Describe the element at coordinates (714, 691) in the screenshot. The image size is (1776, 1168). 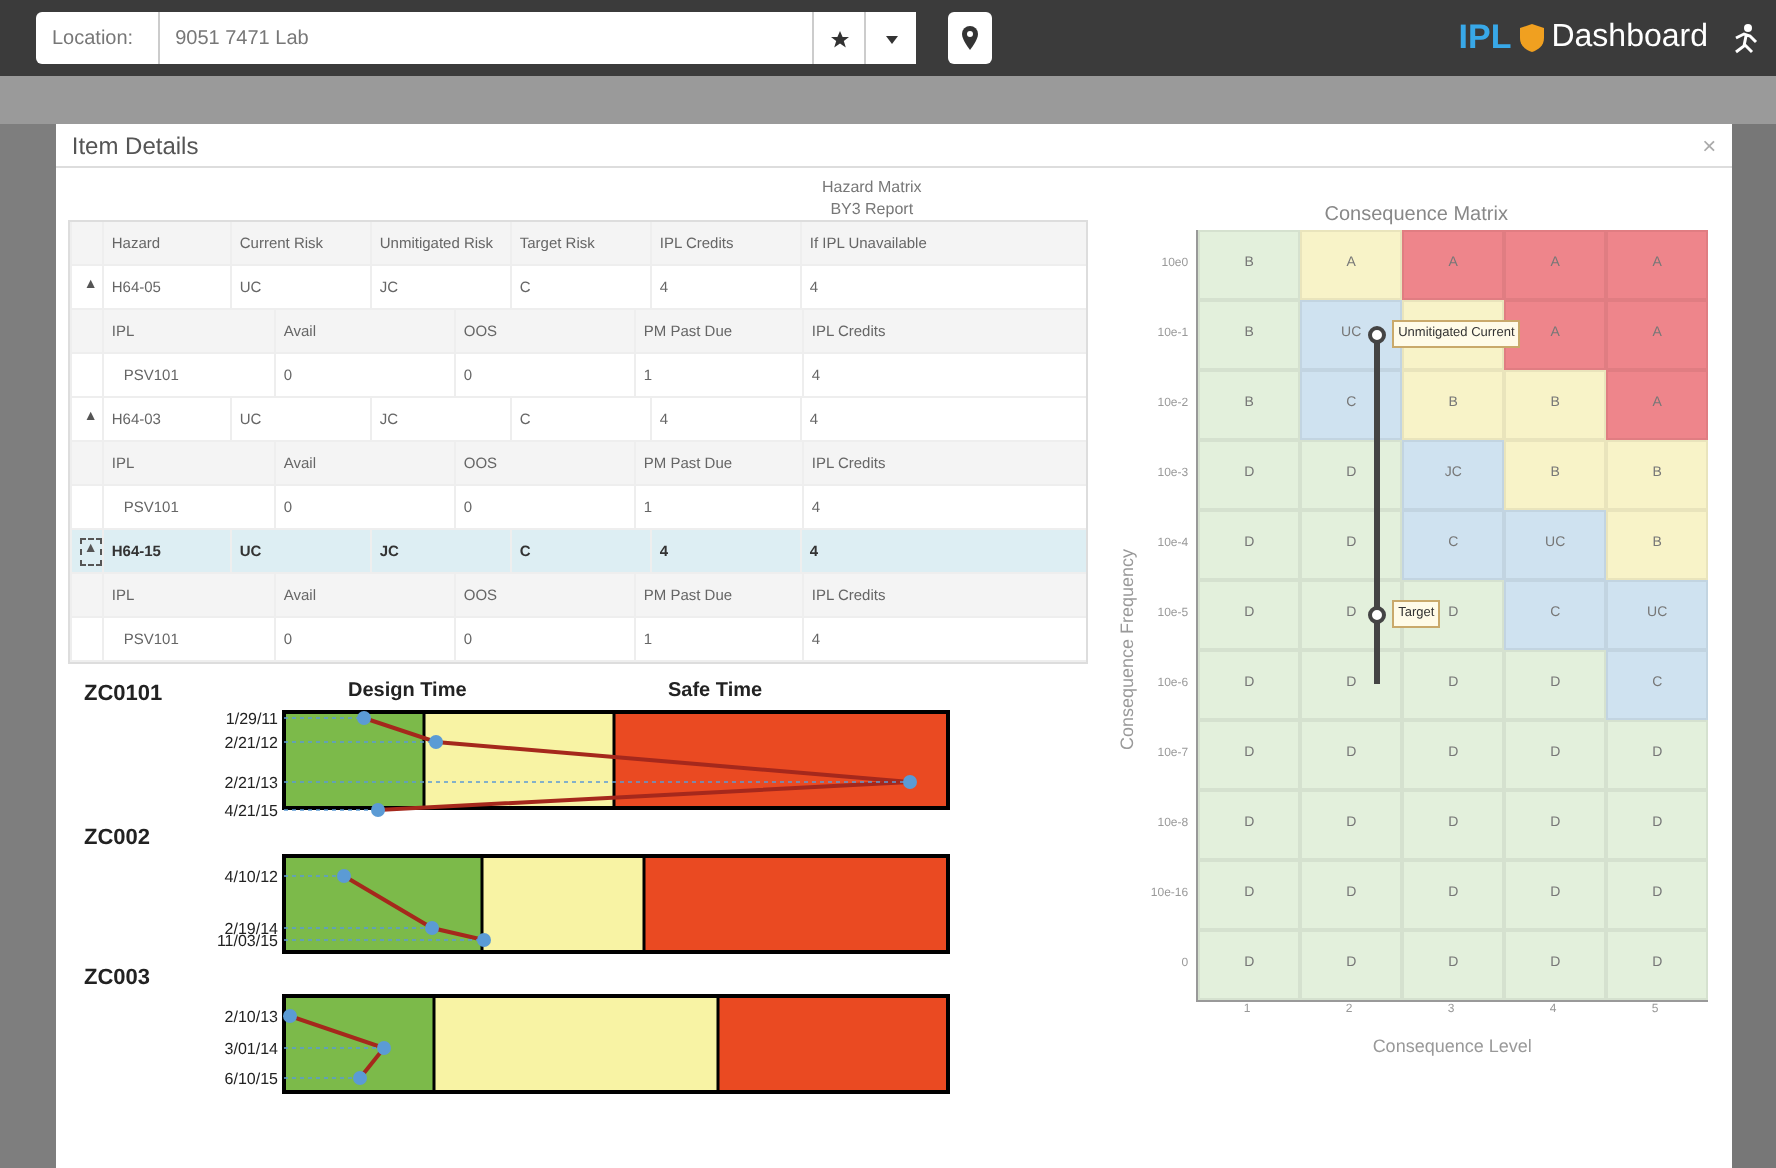
I see `axis-label: Safe Time` at that location.